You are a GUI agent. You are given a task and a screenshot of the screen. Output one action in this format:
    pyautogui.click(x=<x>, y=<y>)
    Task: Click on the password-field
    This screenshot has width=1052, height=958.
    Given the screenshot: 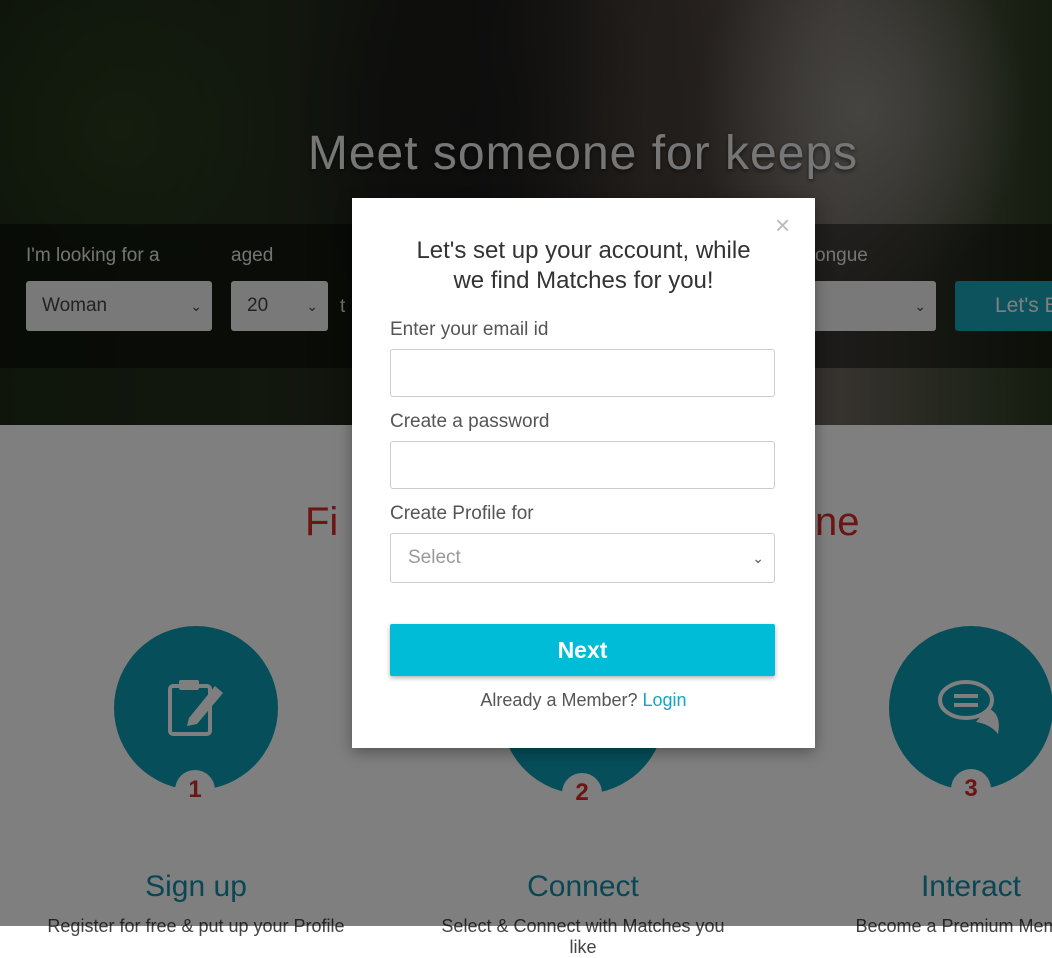 What is the action you would take?
    pyautogui.click(x=582, y=465)
    